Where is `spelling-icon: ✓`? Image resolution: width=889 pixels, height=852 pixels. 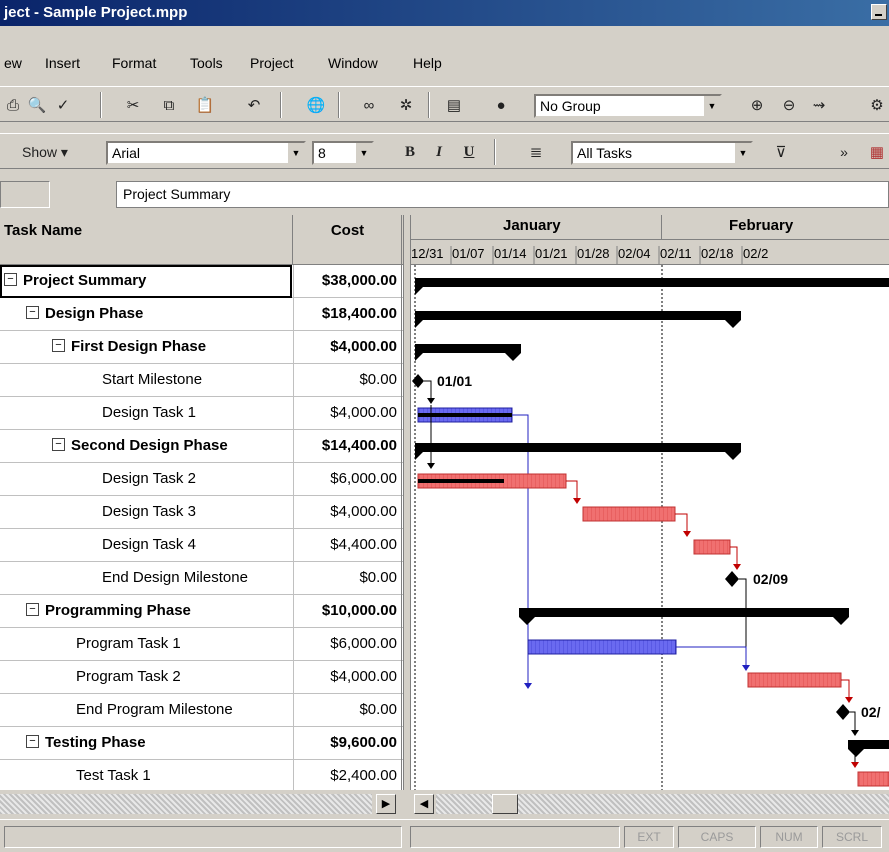
spelling-icon: ✓ is located at coordinates (63, 105).